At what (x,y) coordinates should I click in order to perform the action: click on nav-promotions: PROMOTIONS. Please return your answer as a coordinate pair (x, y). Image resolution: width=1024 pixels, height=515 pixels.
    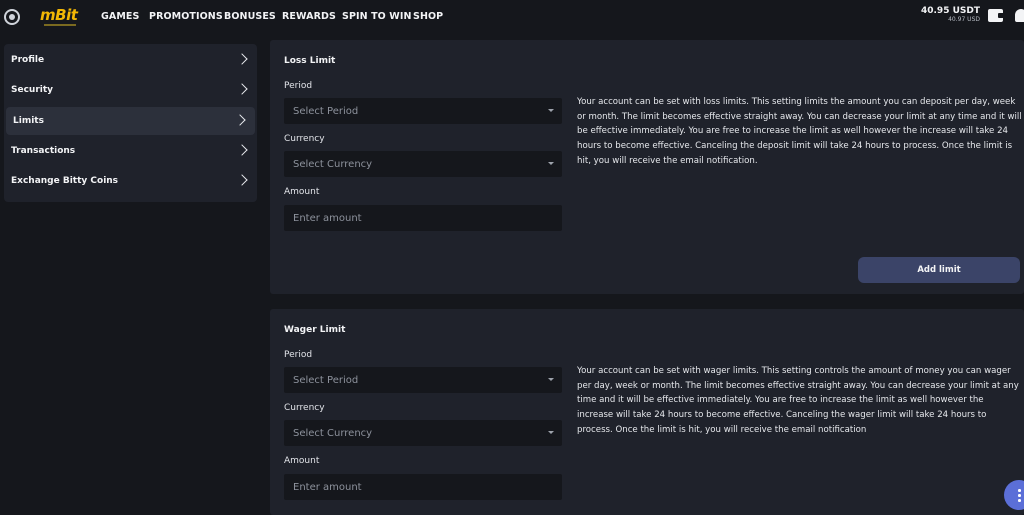
    Looking at the image, I should click on (186, 16).